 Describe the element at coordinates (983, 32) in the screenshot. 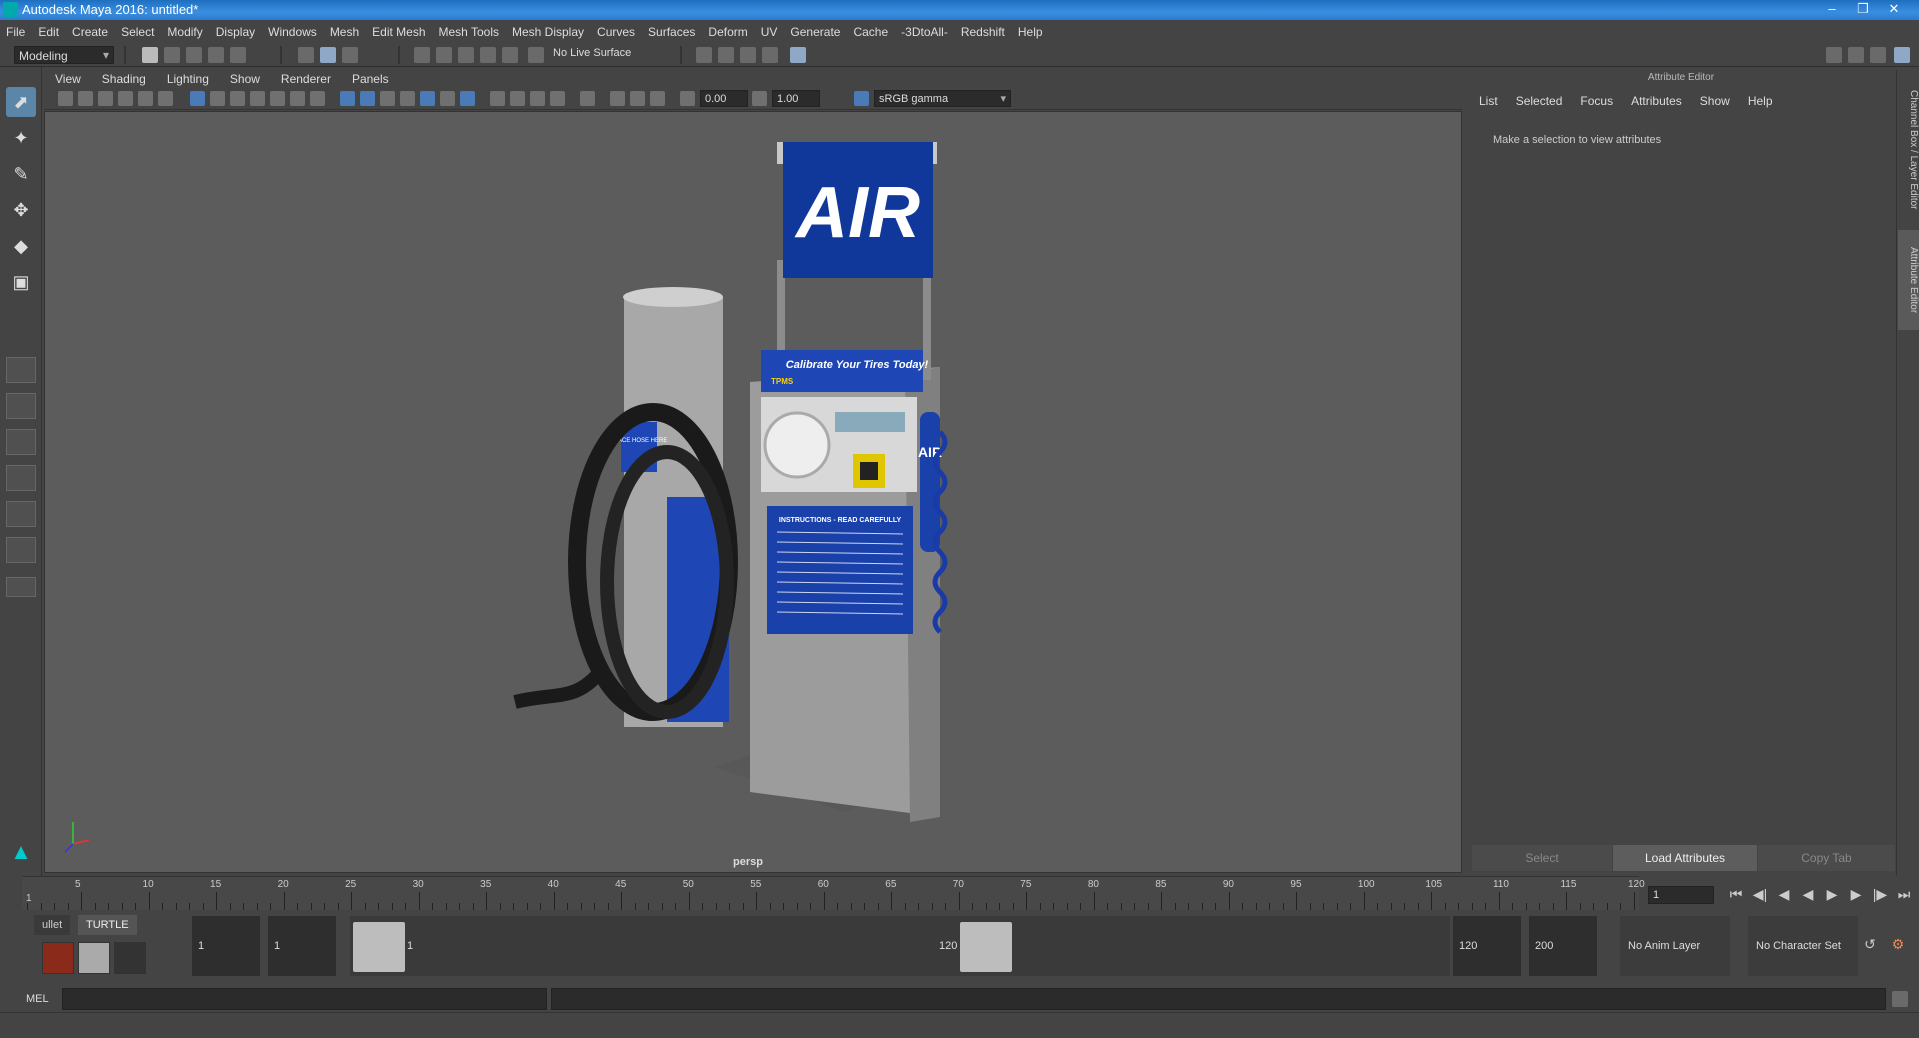

I see `menu-redshift: Redshift` at that location.